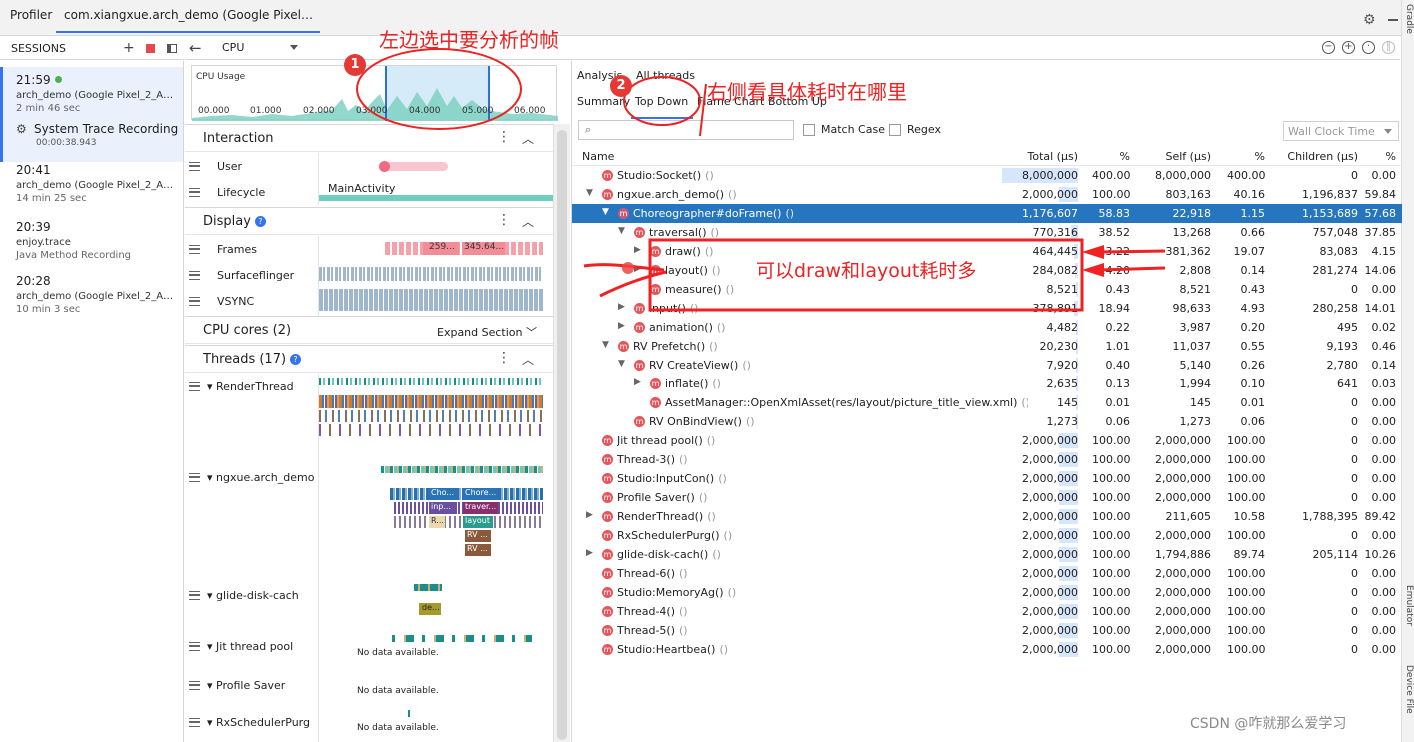  What do you see at coordinates (866, 271) in the screenshot?
I see `annotation-text-3: 可以draw和layout耗时多` at bounding box center [866, 271].